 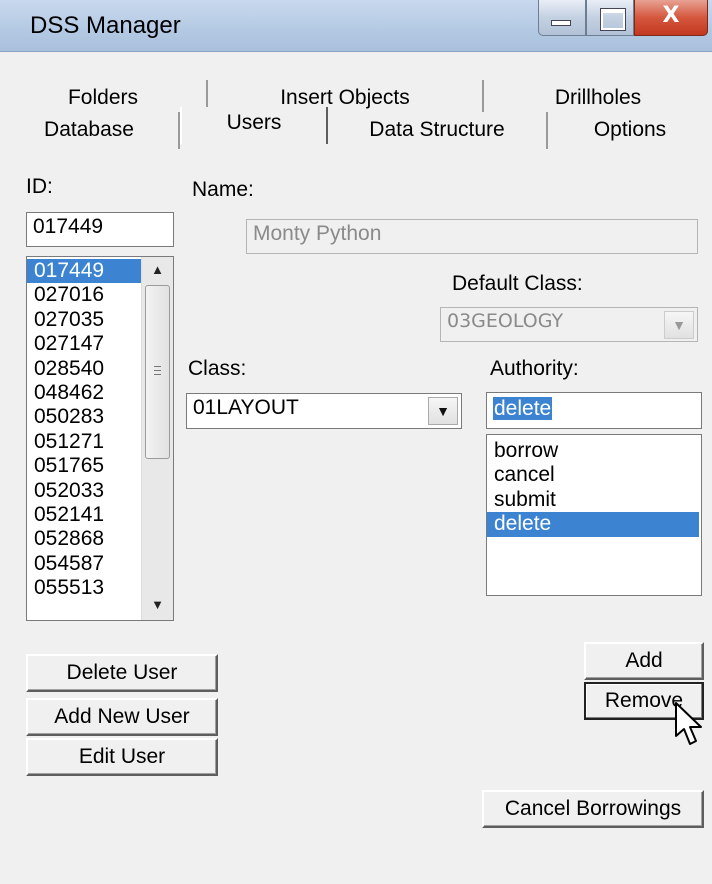 What do you see at coordinates (84, 466) in the screenshot?
I see `list-item: 051765` at bounding box center [84, 466].